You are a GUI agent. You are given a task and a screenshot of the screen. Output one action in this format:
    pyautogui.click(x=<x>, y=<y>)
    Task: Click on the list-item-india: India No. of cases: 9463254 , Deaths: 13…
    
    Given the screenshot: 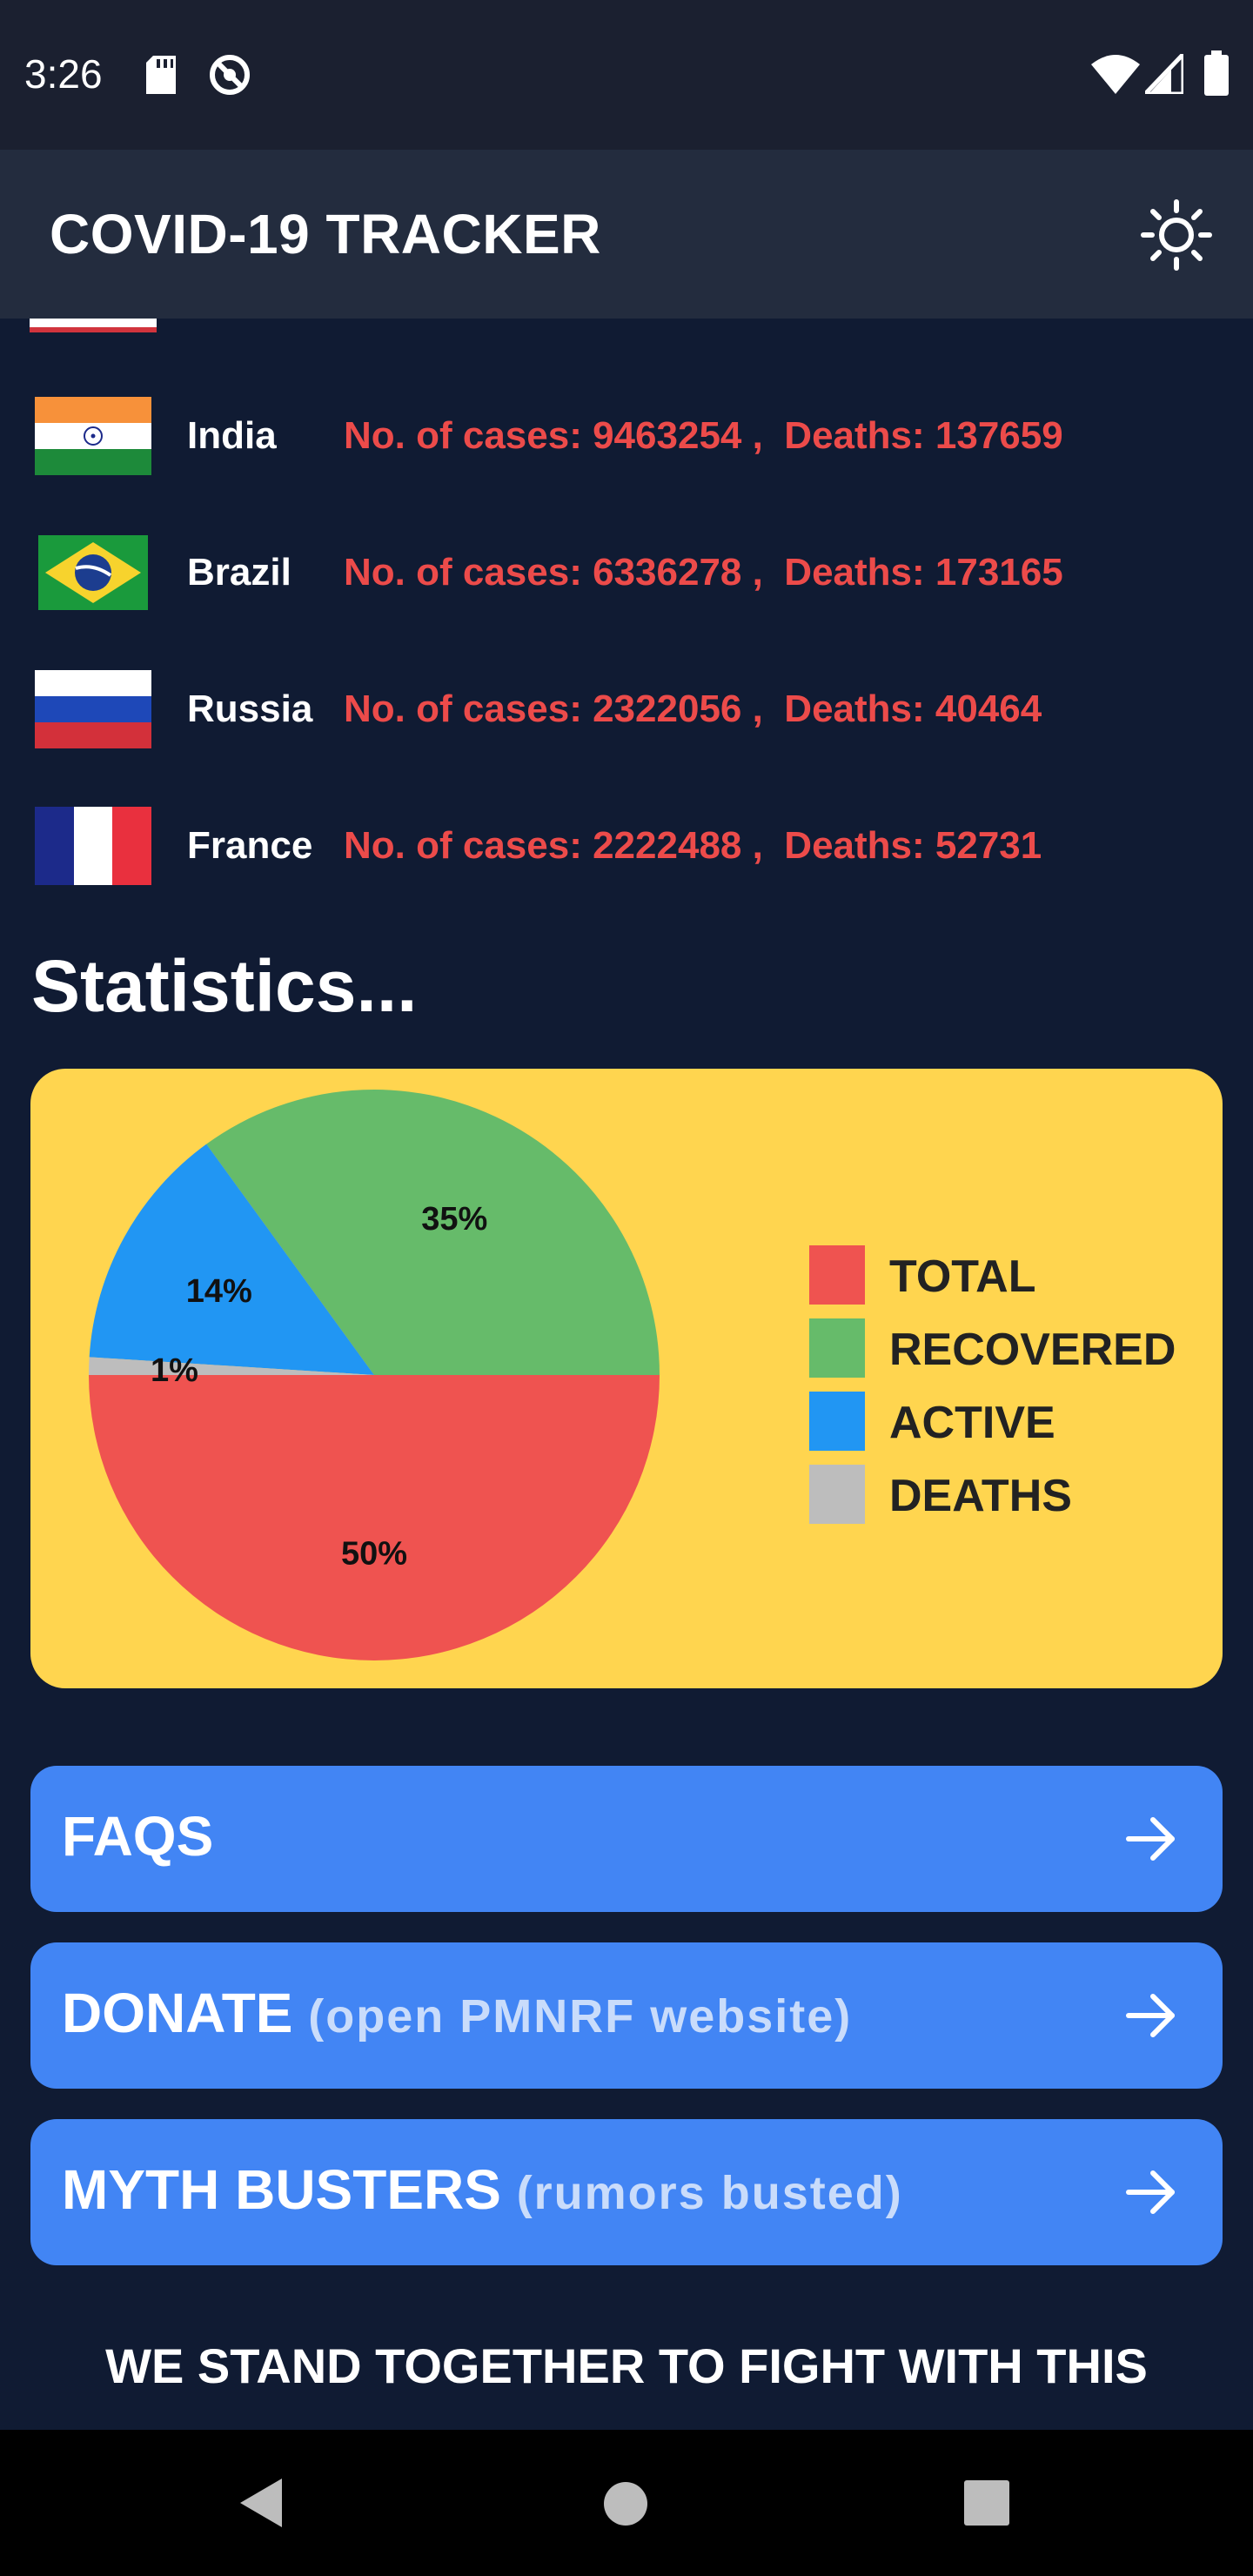 What is the action you would take?
    pyautogui.click(x=626, y=438)
    